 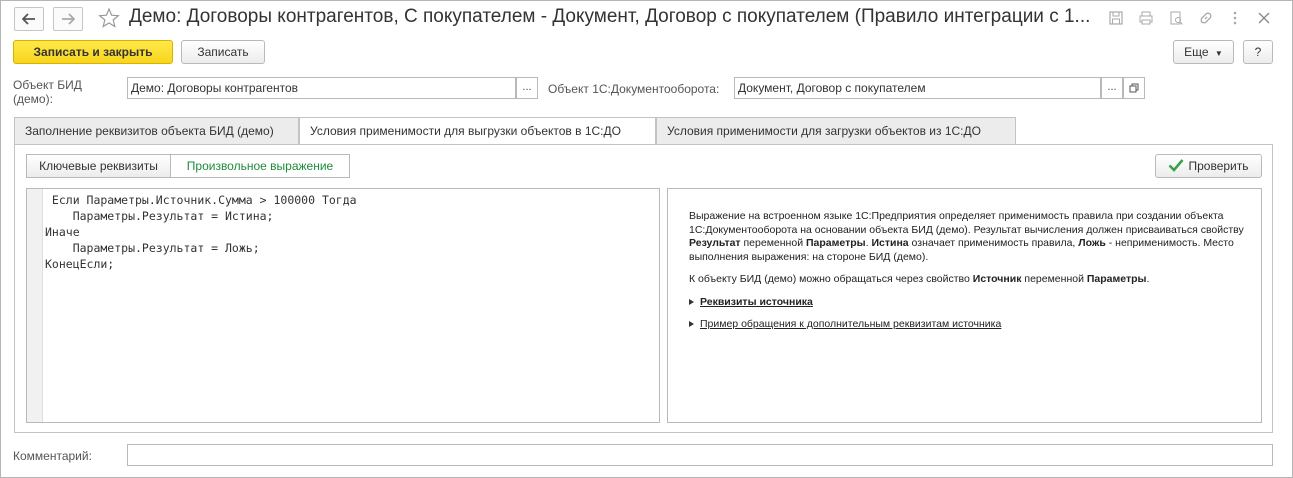 I want to click on forward-button, so click(x=68, y=19).